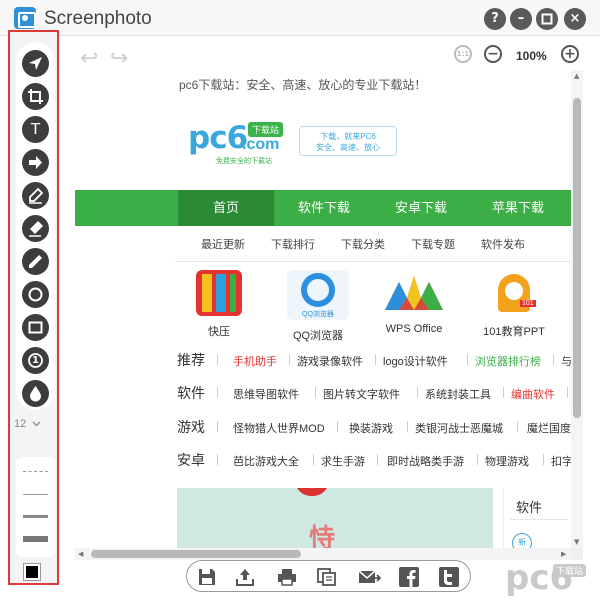 The height and width of the screenshot is (600, 600). Describe the element at coordinates (503, 244) in the screenshot. I see `subnav-item: 软件发布` at that location.